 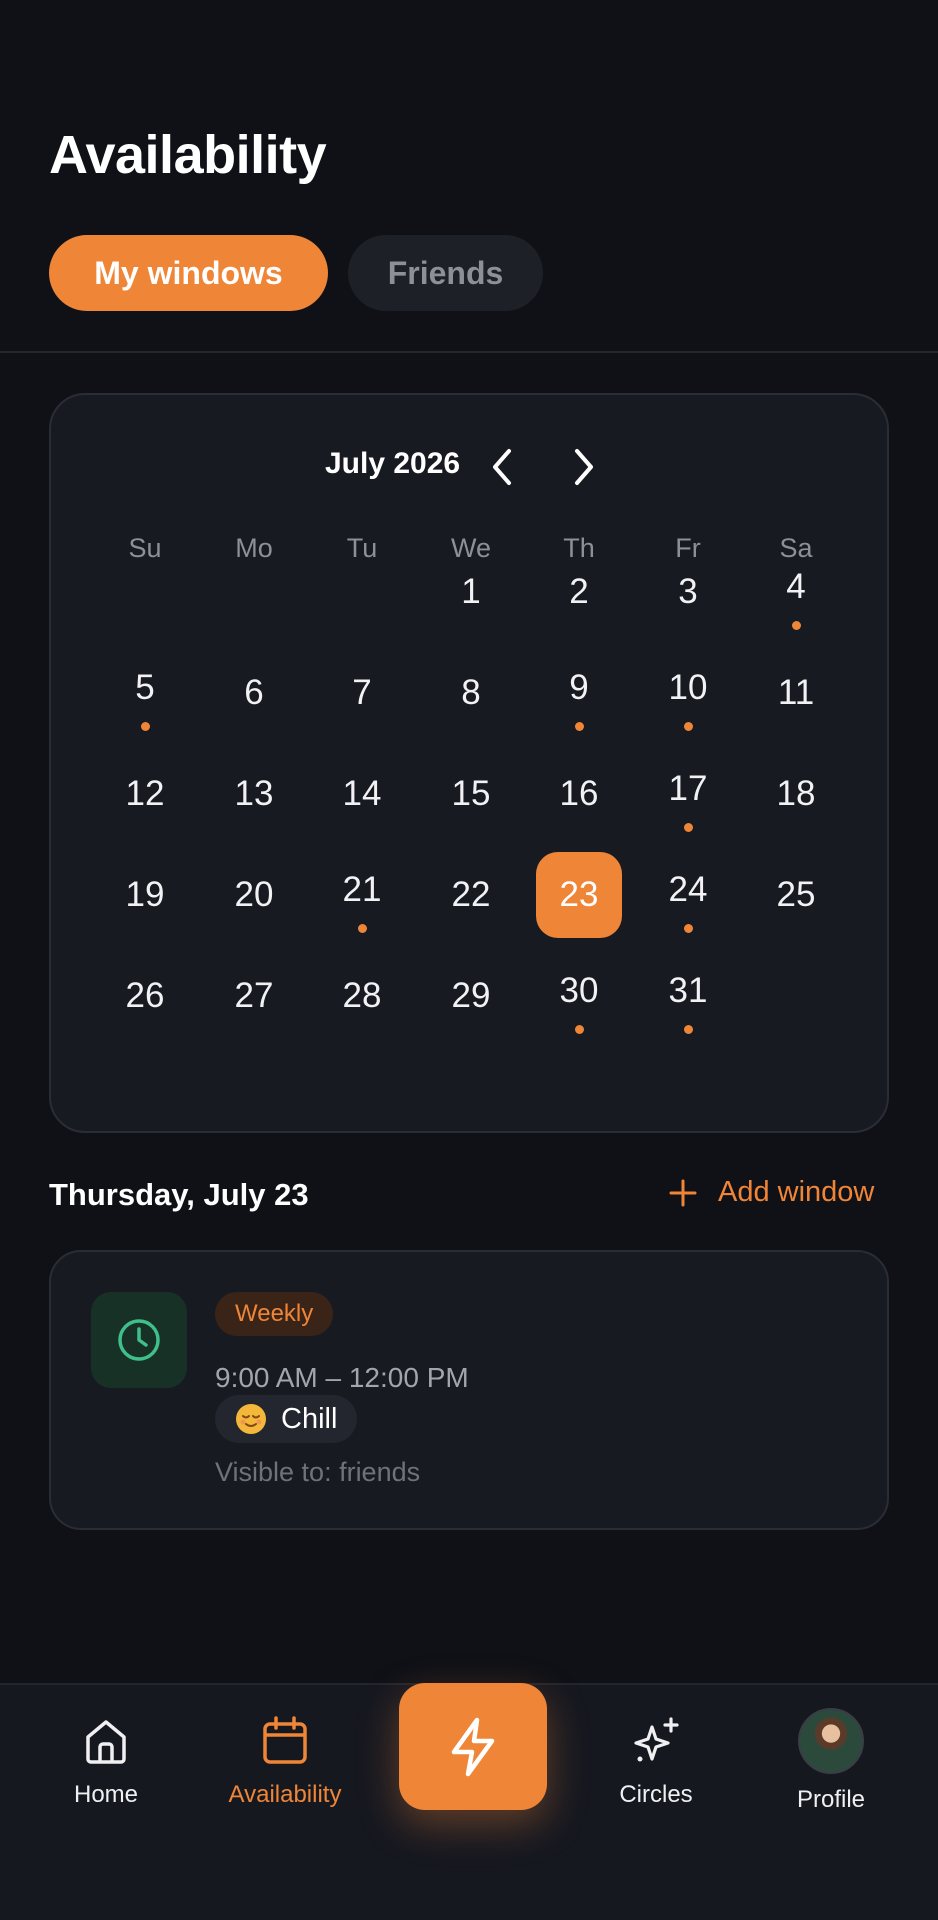 I want to click on calendar-day: 21, so click(x=362, y=895).